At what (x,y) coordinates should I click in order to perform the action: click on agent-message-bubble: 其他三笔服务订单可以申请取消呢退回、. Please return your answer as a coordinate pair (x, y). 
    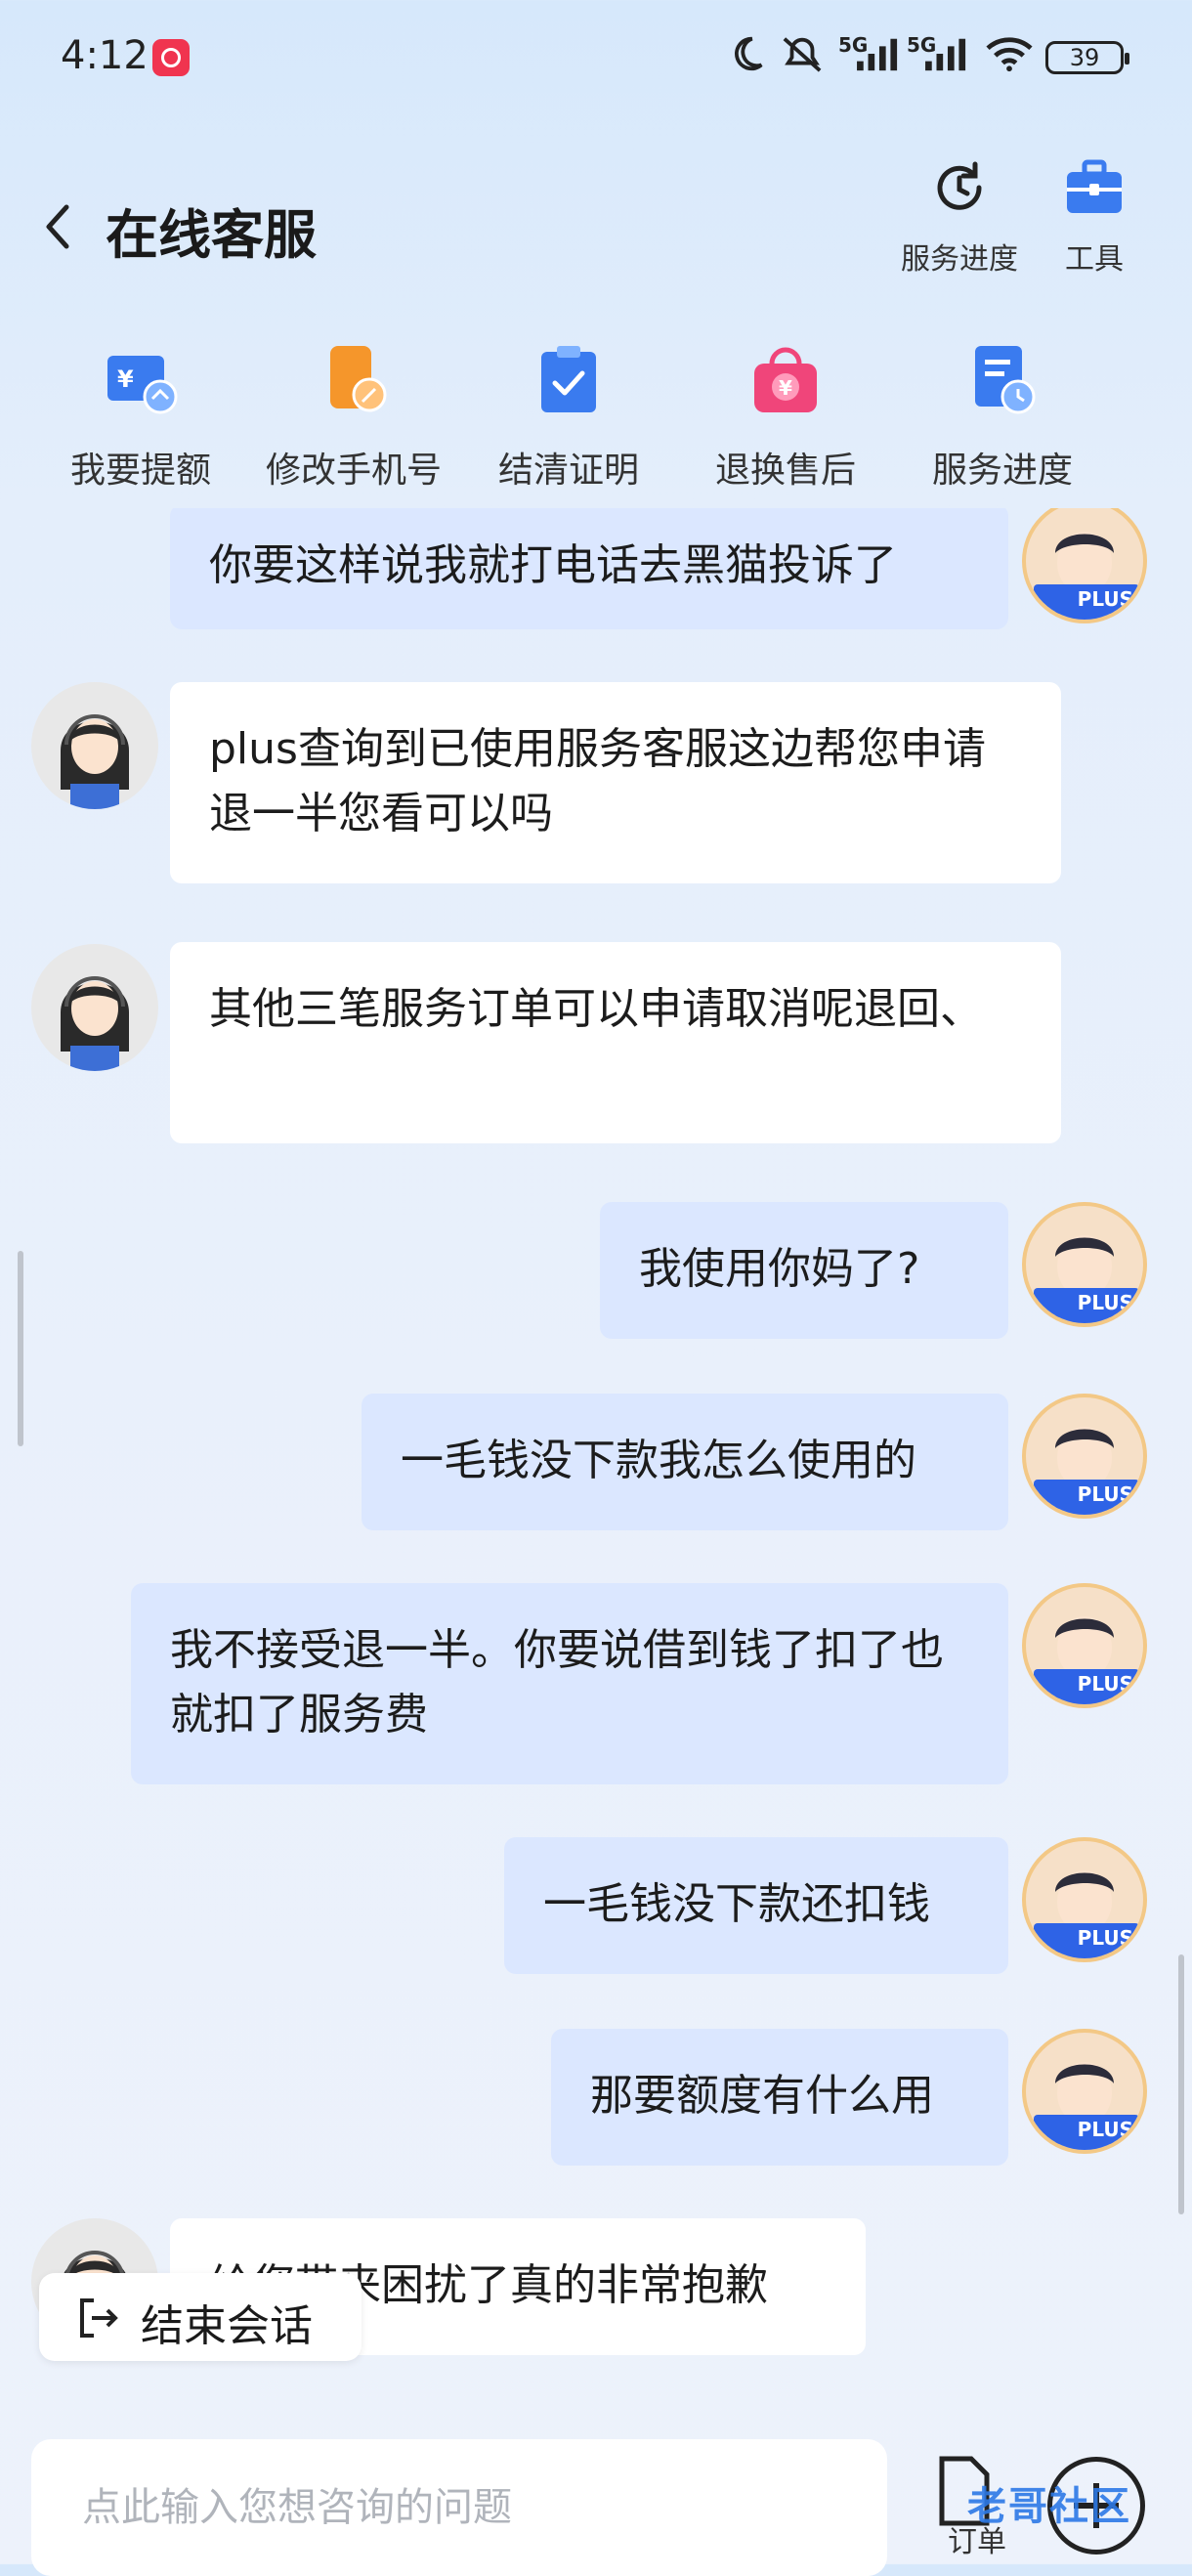
    Looking at the image, I should click on (615, 1043).